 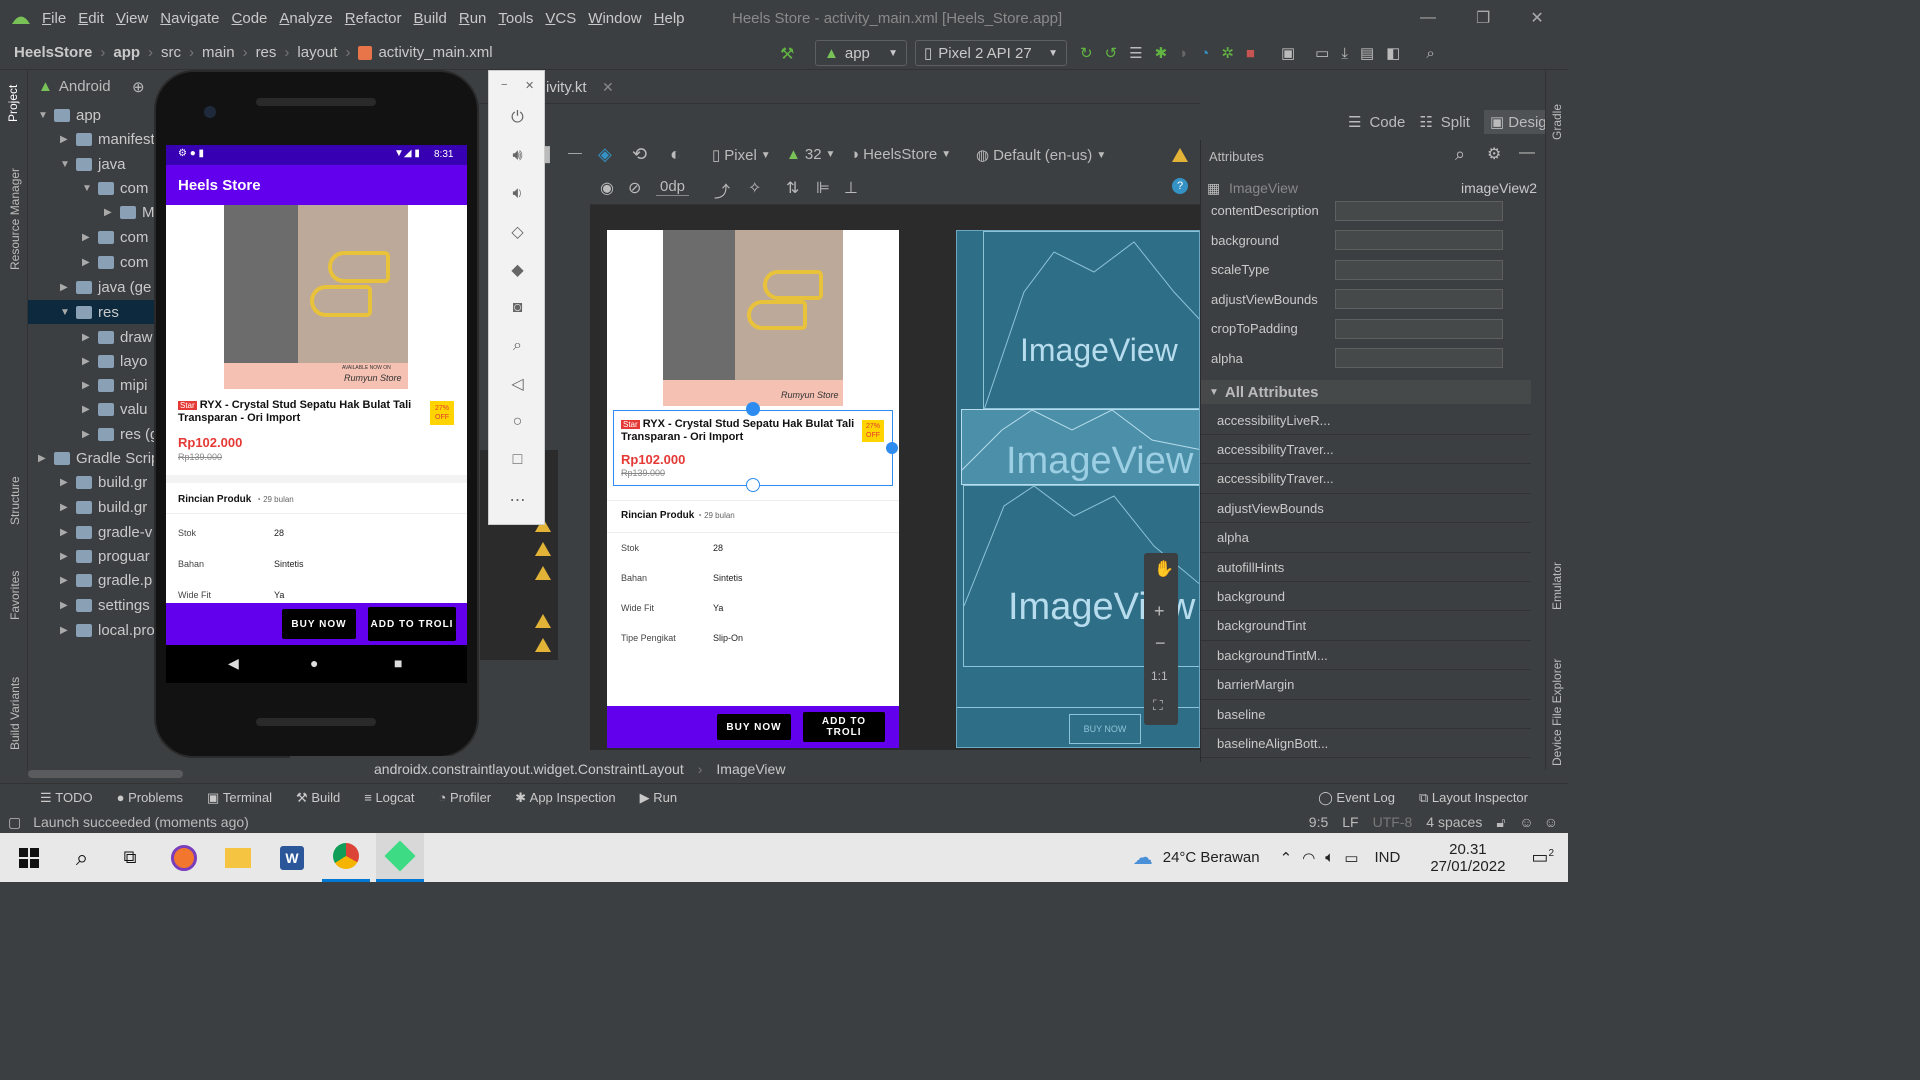 What do you see at coordinates (115, 188) in the screenshot?
I see `tree-item: ▼ com` at bounding box center [115, 188].